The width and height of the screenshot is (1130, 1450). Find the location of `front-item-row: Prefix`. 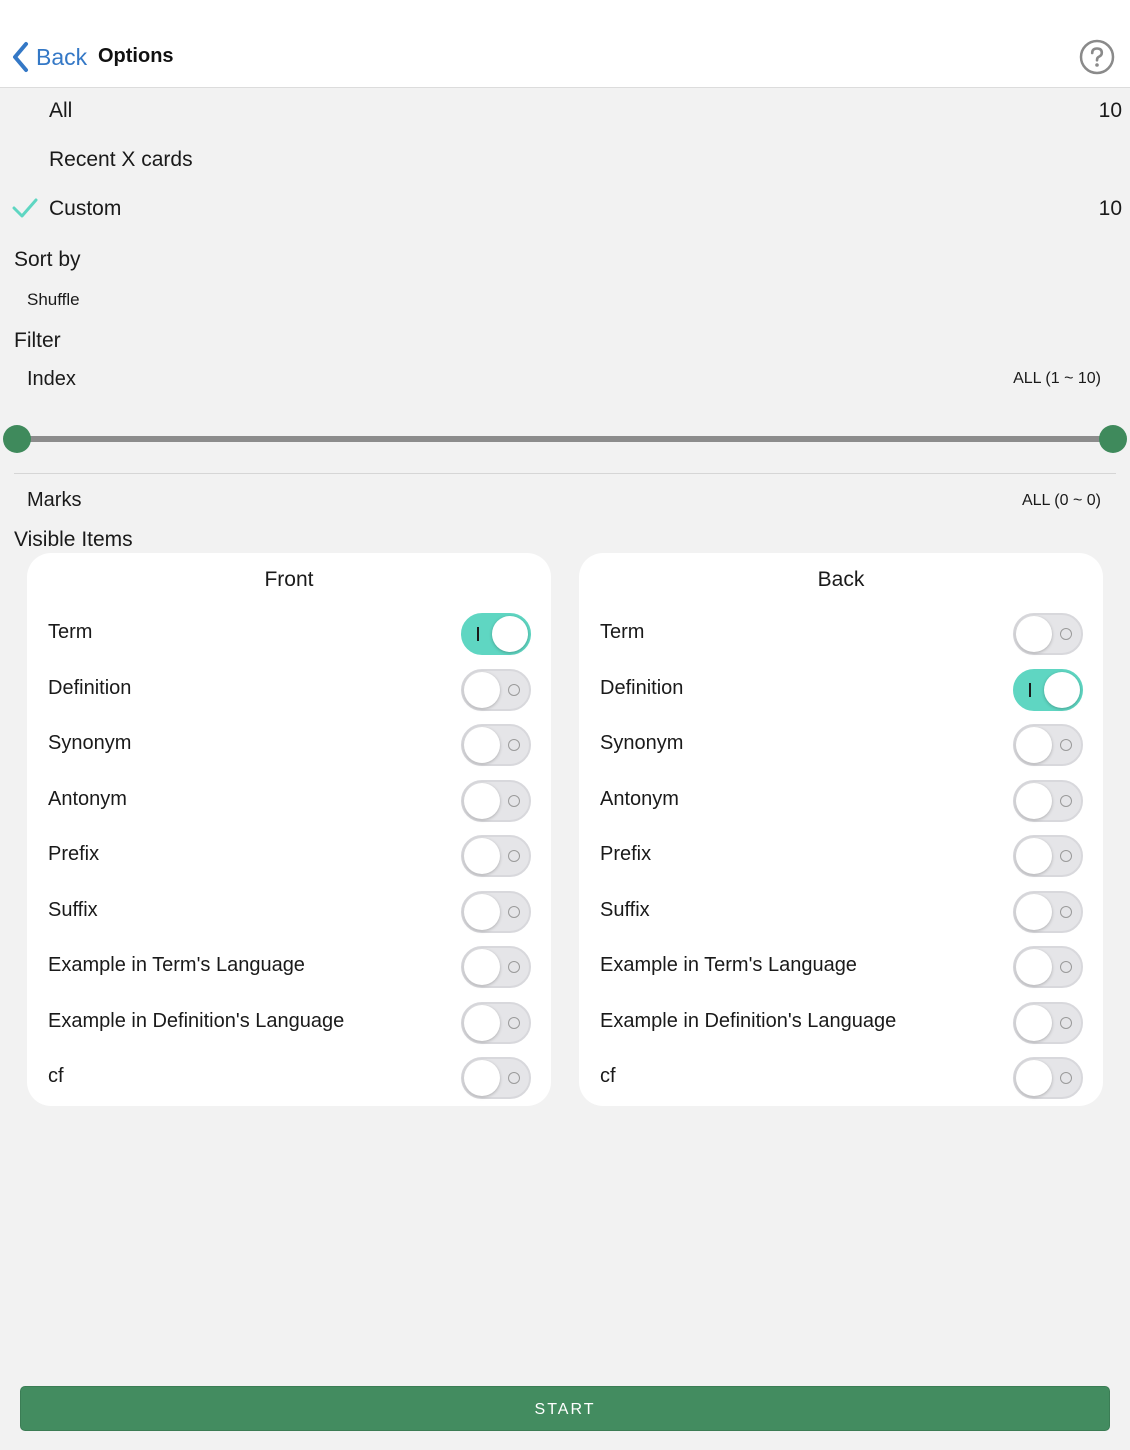

front-item-row: Prefix is located at coordinates (289, 857).